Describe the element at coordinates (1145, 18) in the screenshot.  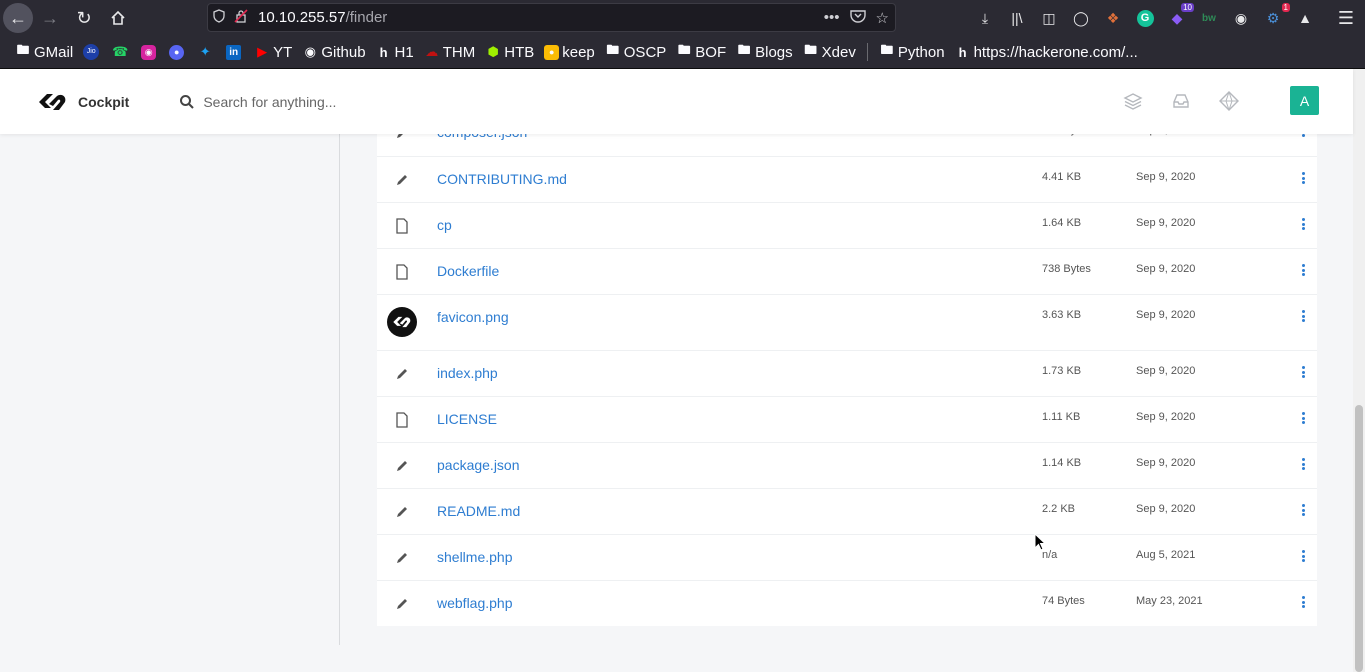
I see `grammarly-icon: G` at that location.